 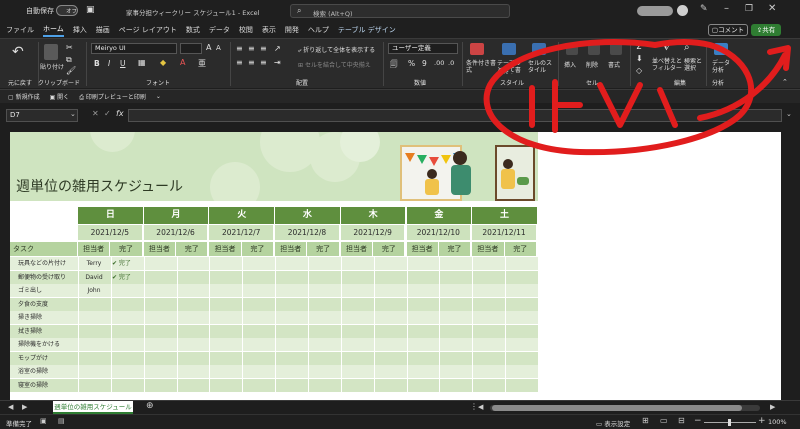 What do you see at coordinates (90, 10) in the screenshot?
I see `save-icon: ▣` at bounding box center [90, 10].